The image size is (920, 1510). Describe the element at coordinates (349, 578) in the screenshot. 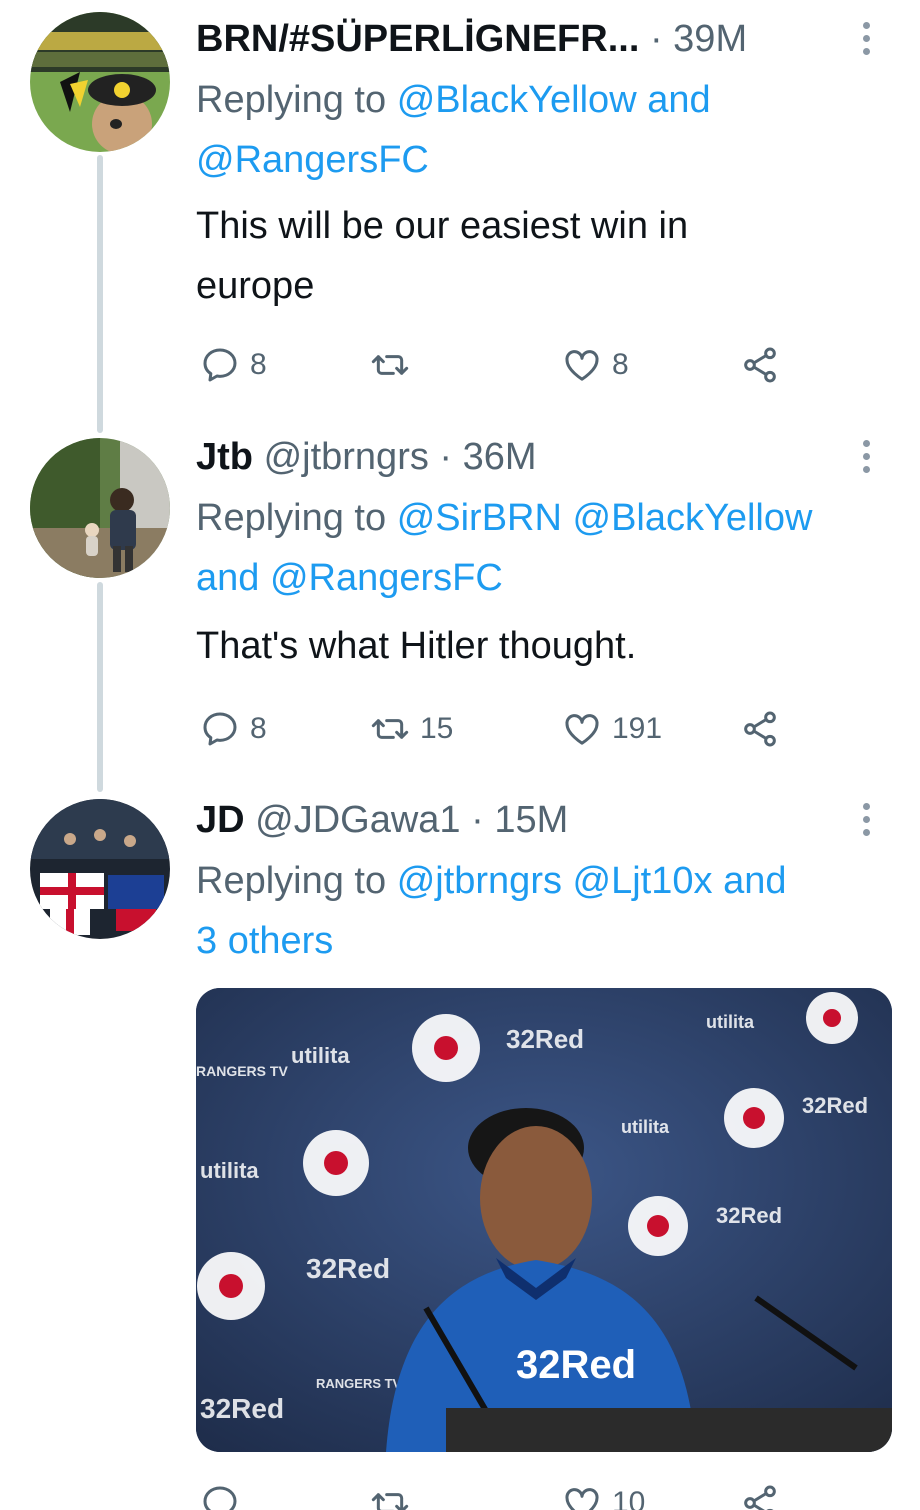

I see `replying-mentions-line2: and @RangersFC` at that location.